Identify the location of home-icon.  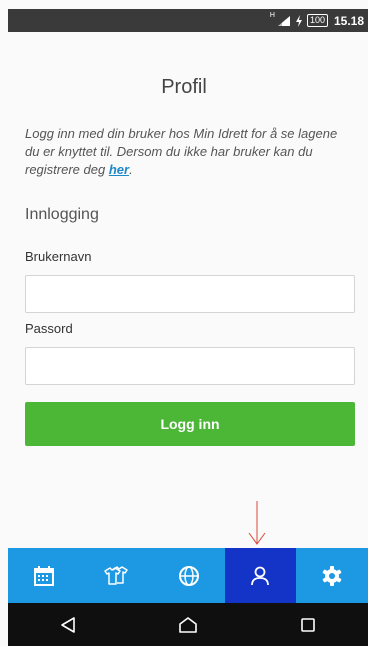
(188, 624).